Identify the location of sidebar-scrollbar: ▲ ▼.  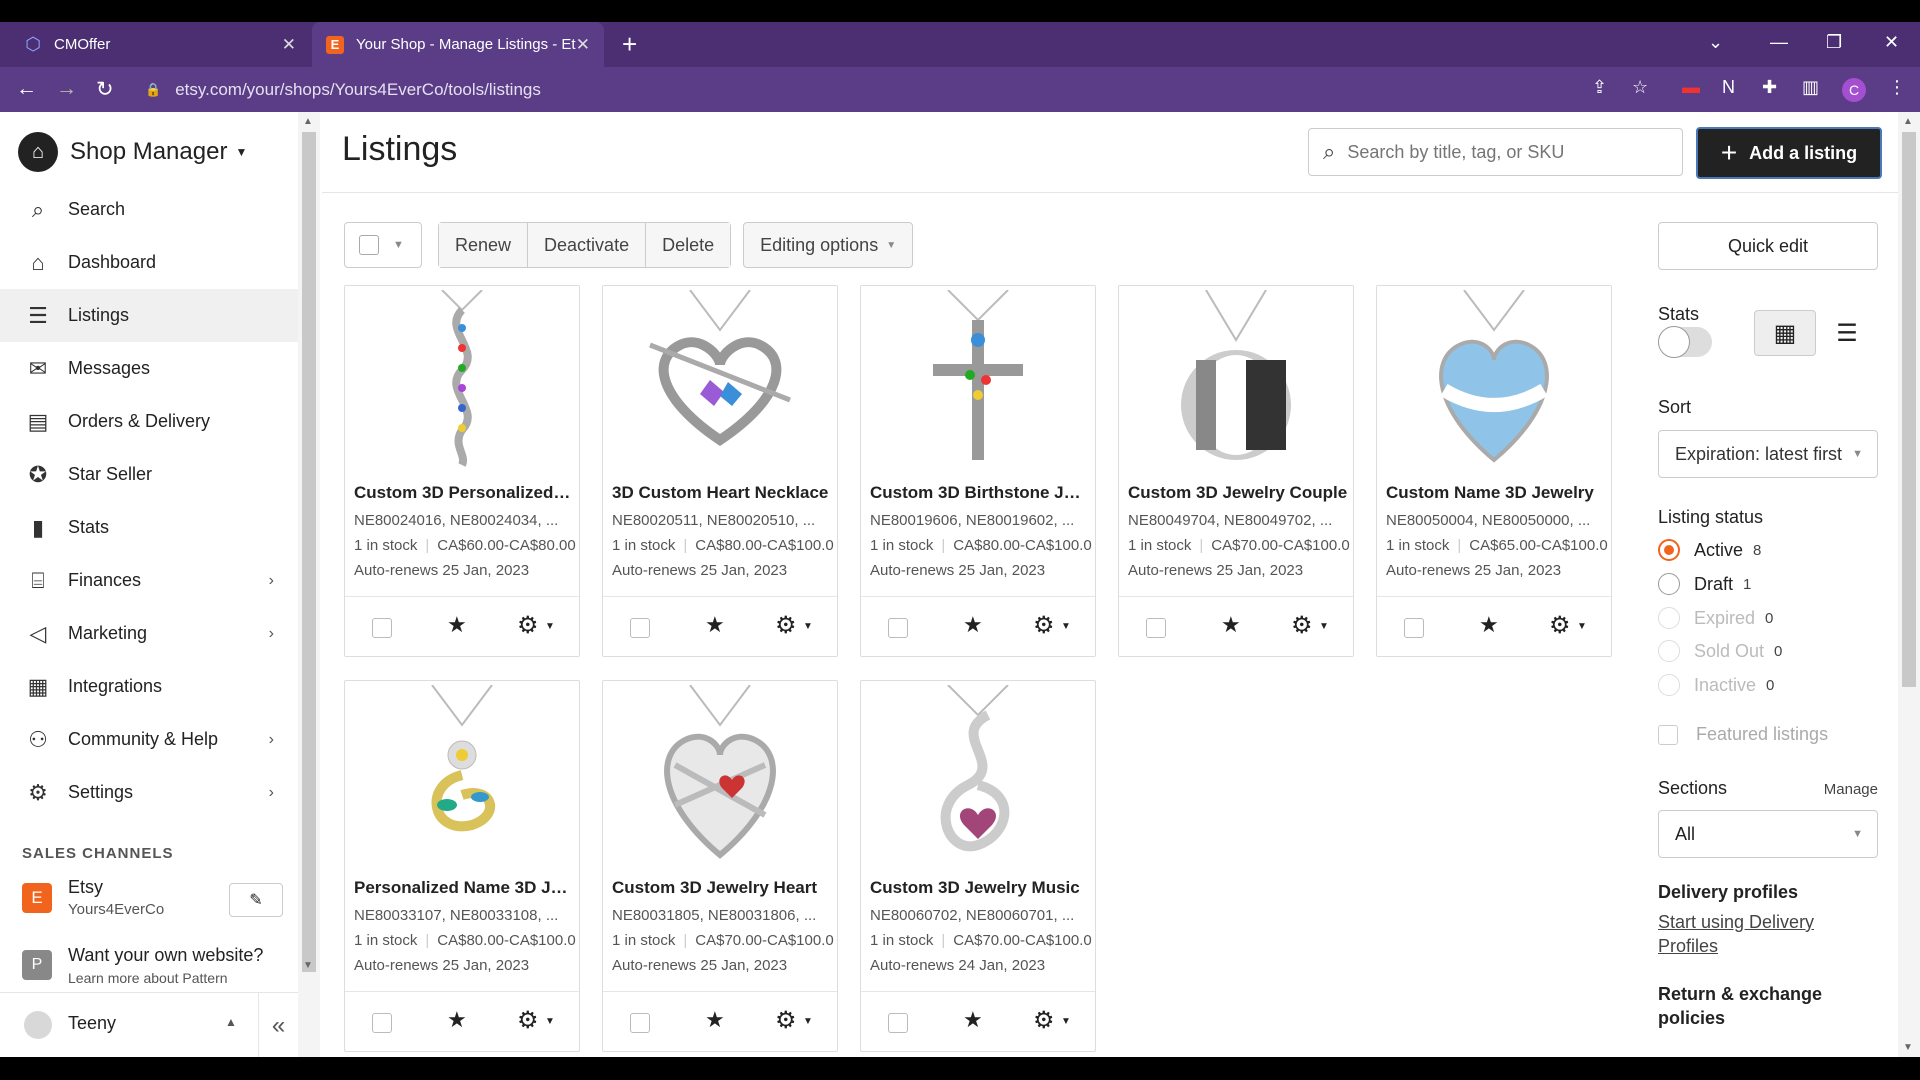
(309, 584).